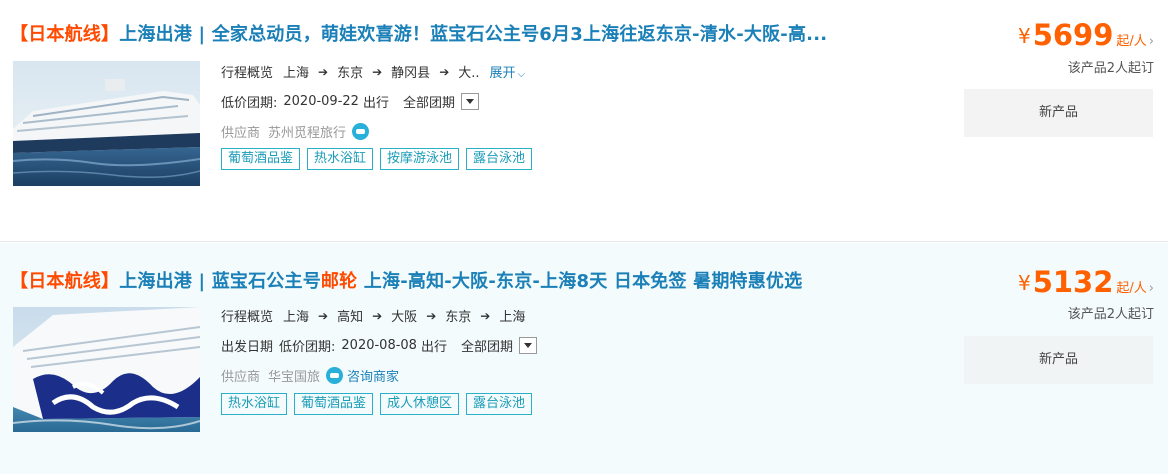  Describe the element at coordinates (220, 281) in the screenshot. I see `product-title-text: 上海出港 | 蓝宝石公主号` at that location.